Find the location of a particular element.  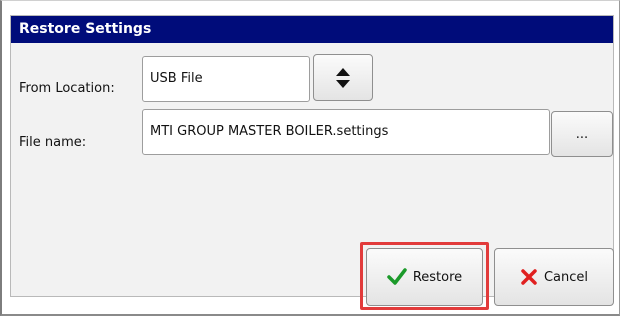

from-location-label: From Location: is located at coordinates (67, 88).